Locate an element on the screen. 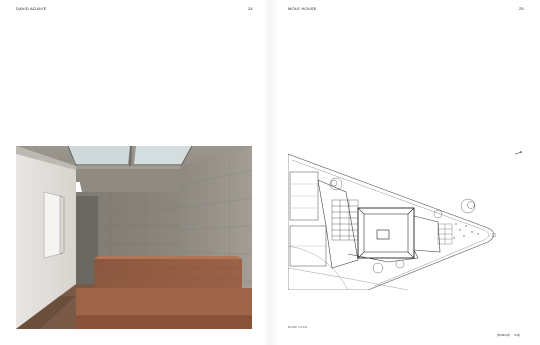  left-page-number: 24 is located at coordinates (250, 8).